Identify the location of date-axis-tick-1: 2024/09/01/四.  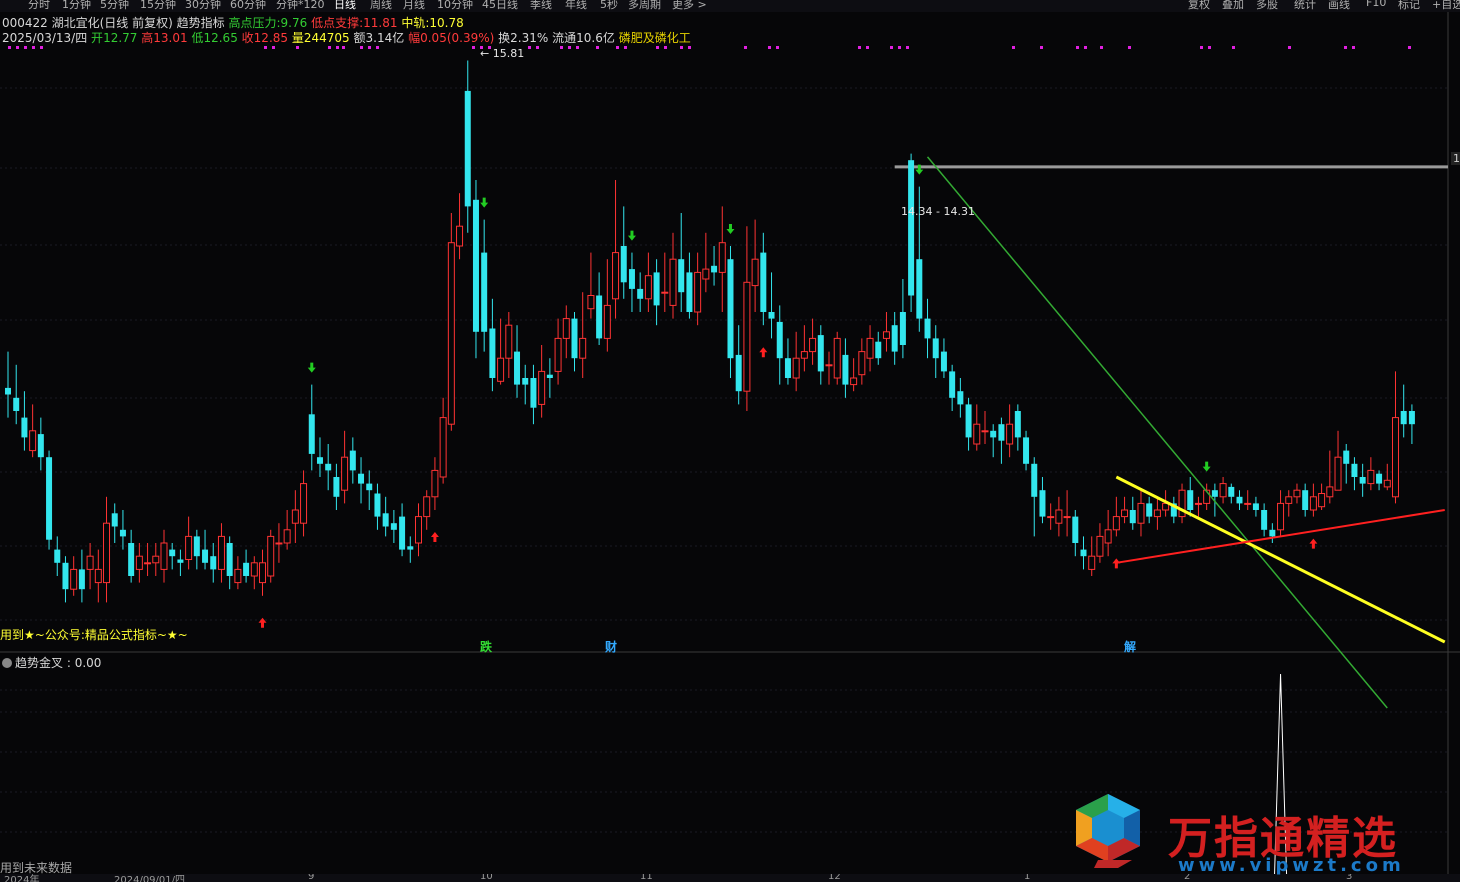
(150, 878).